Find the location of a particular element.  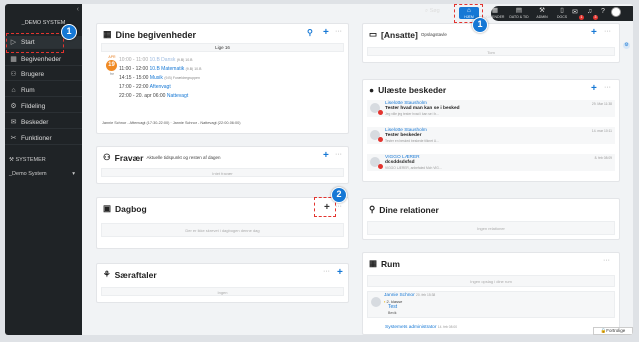

functions-icon: ✂ is located at coordinates (13, 138).